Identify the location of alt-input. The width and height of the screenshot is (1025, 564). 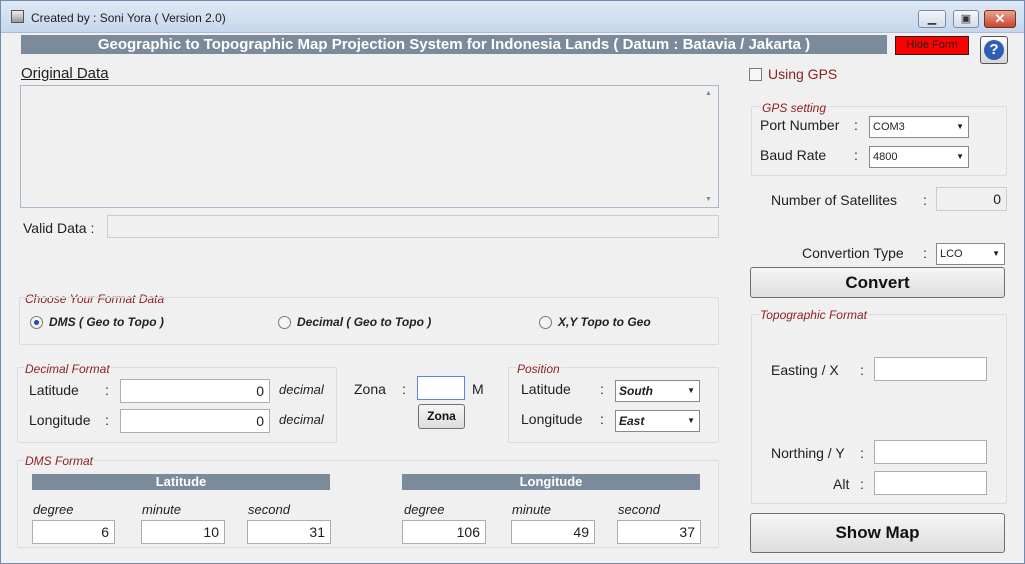
(930, 483).